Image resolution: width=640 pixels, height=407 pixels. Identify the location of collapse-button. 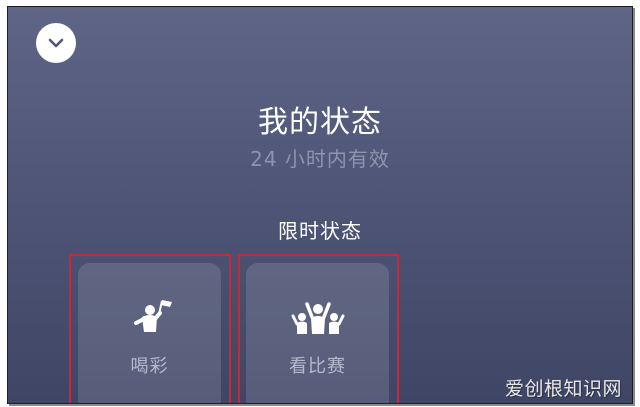
(56, 43).